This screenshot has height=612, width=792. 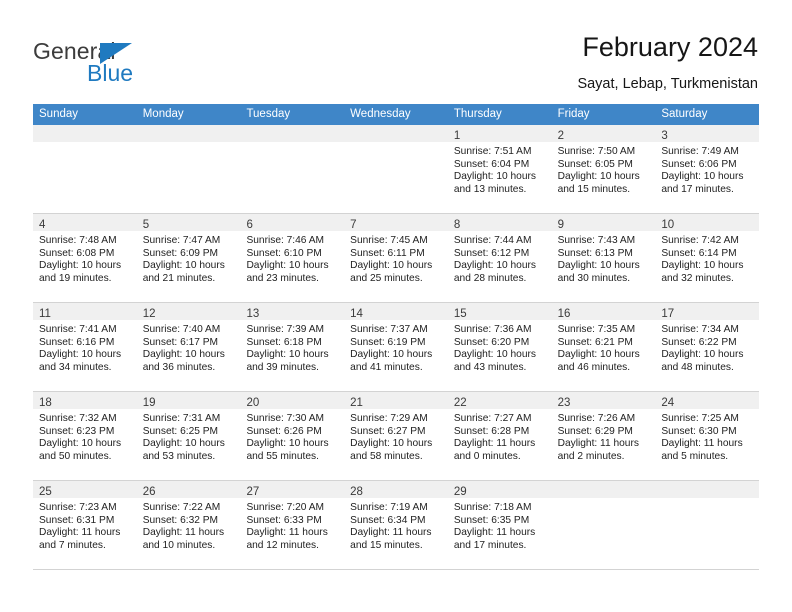 I want to click on day-detail-line: and 28 minutes., so click(x=490, y=278).